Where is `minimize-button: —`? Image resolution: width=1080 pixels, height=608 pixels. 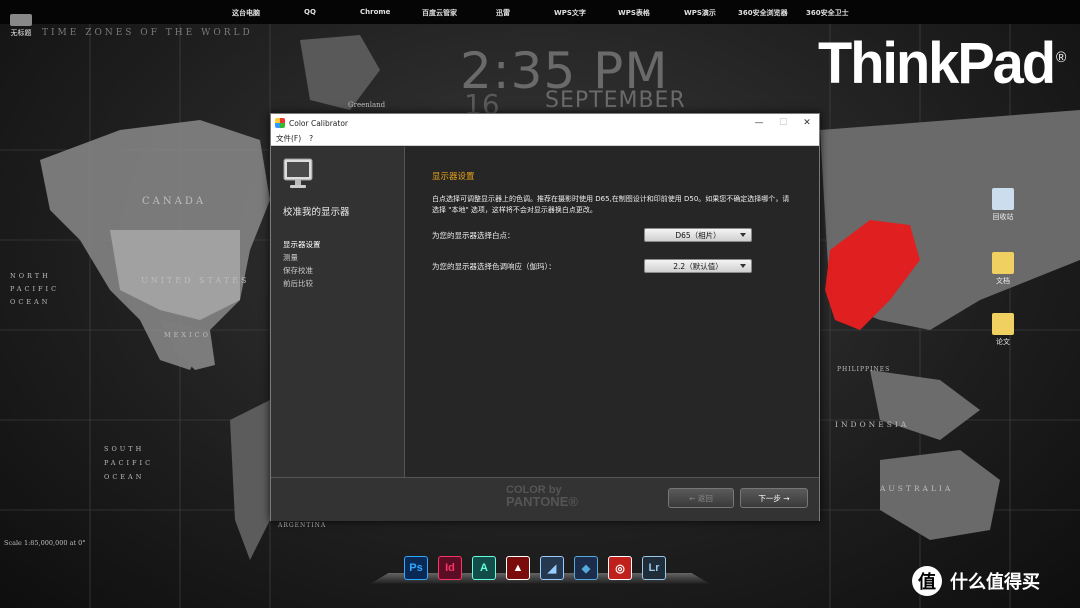 minimize-button: — is located at coordinates (759, 123).